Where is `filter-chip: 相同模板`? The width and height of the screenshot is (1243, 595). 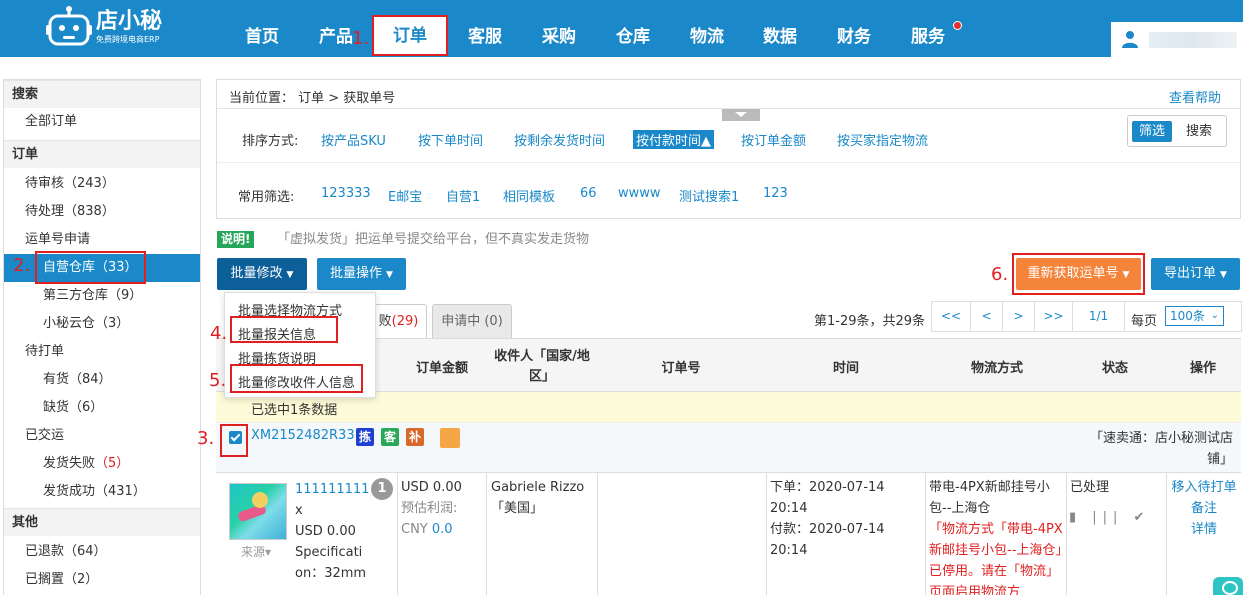 filter-chip: 相同模板 is located at coordinates (529, 195).